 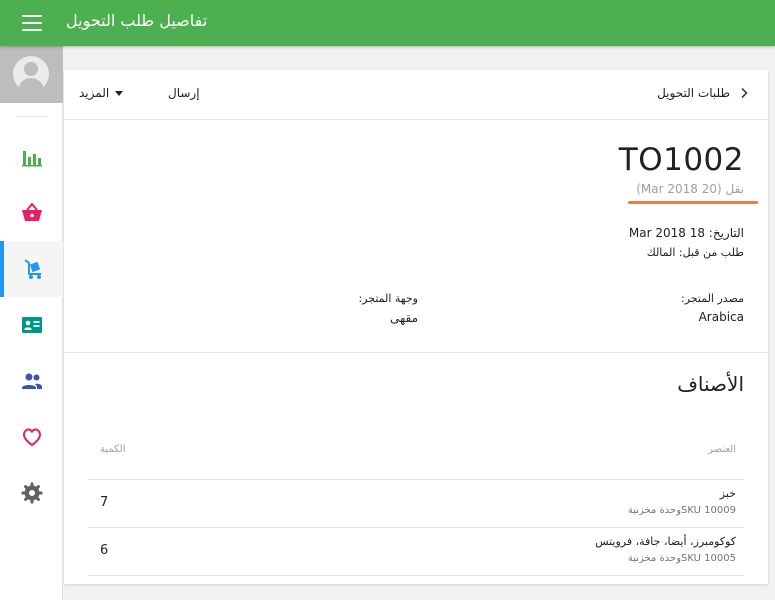 I want to click on requested-by: طلب من قبل: المالك, so click(x=695, y=252).